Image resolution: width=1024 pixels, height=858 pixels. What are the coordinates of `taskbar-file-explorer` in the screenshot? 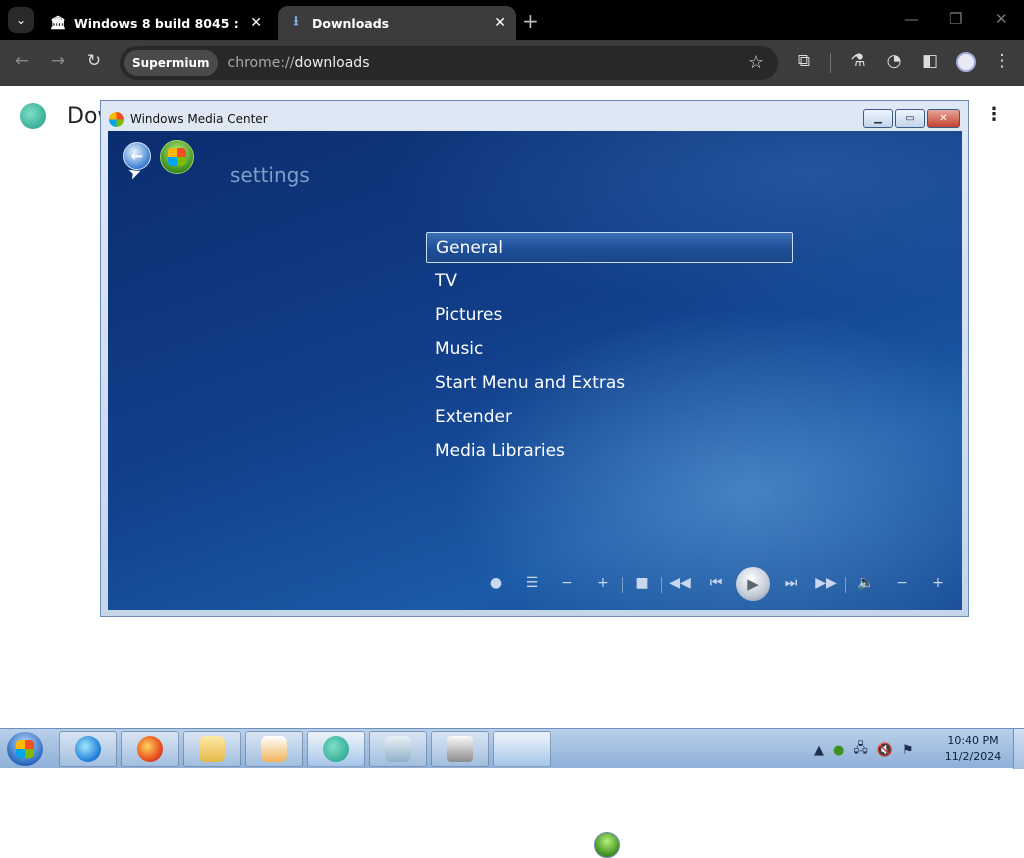 It's located at (212, 749).